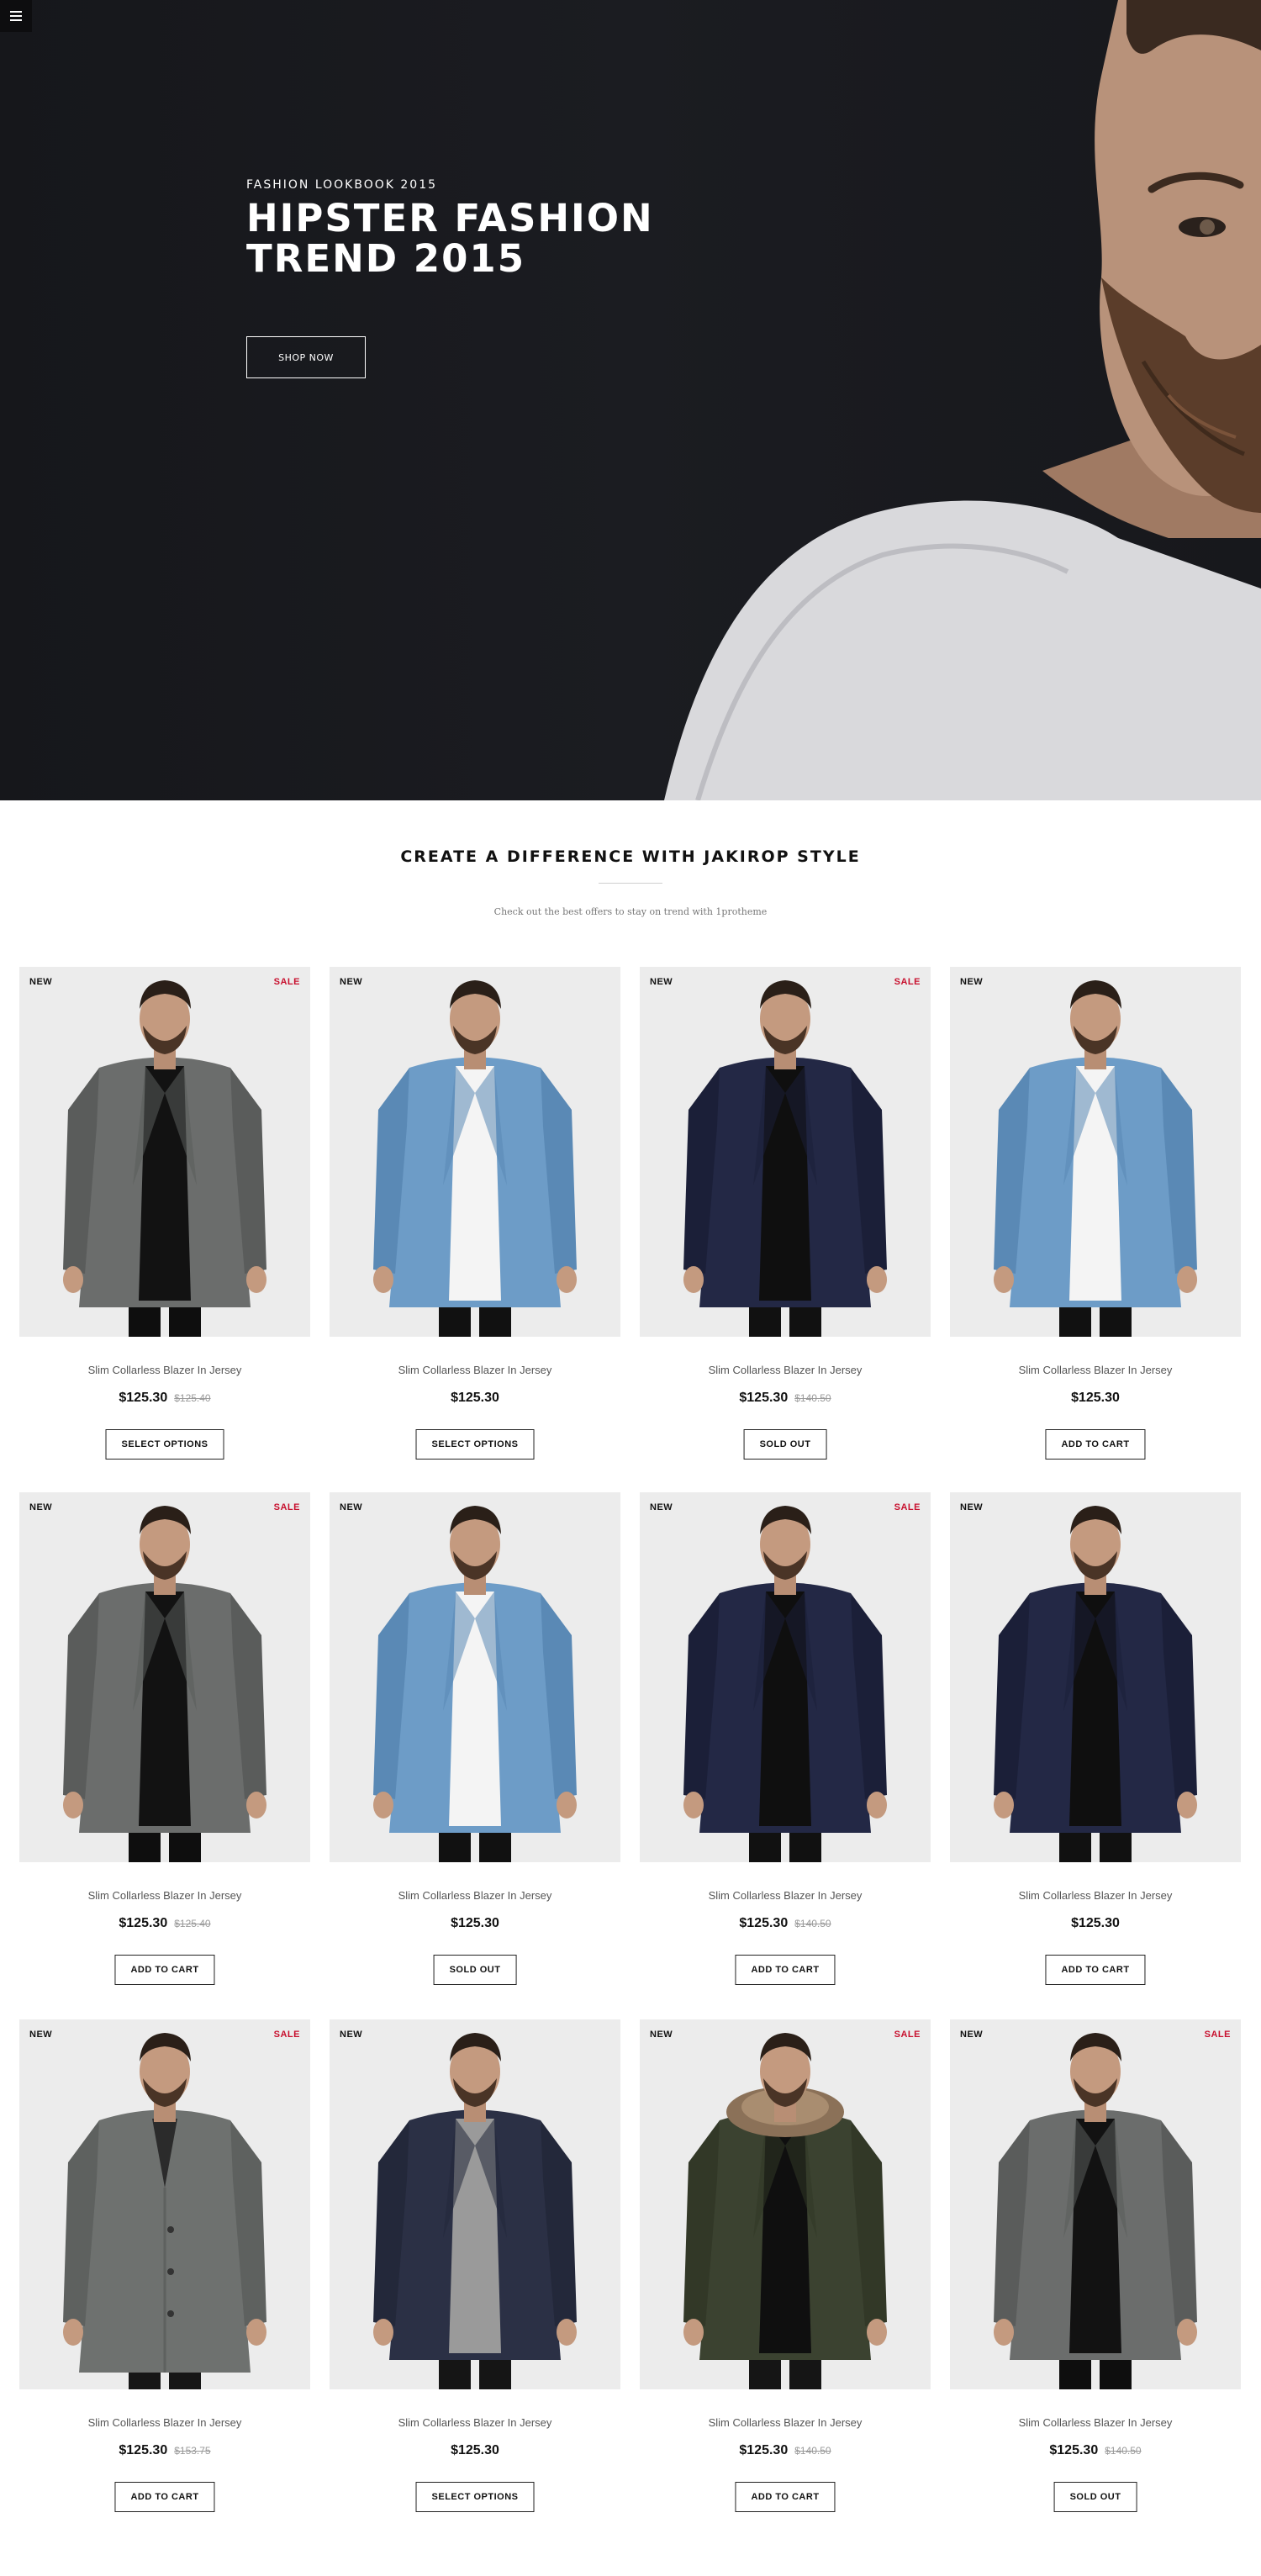 The height and width of the screenshot is (2576, 1261). I want to click on hamburger-menu-icon, so click(16, 16).